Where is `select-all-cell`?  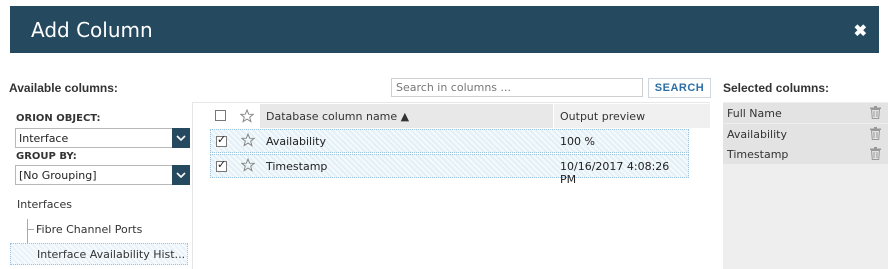
select-all-cell is located at coordinates (222, 116).